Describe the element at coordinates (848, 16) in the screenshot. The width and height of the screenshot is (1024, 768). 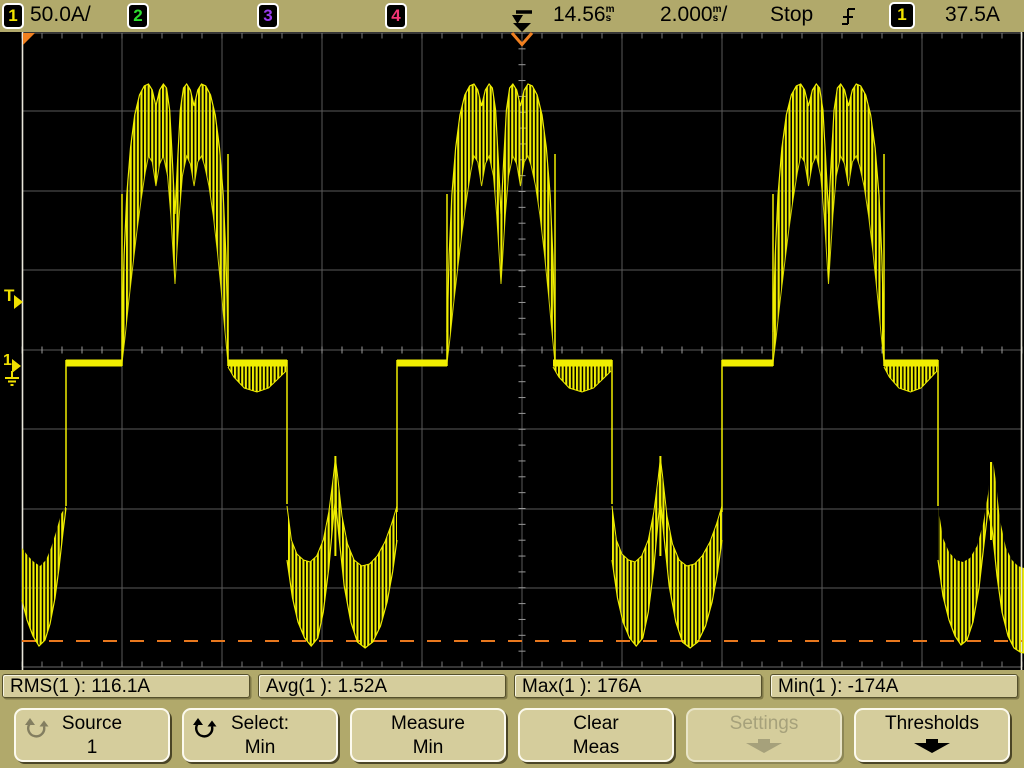
I see `trigger-slope-rising-icon` at that location.